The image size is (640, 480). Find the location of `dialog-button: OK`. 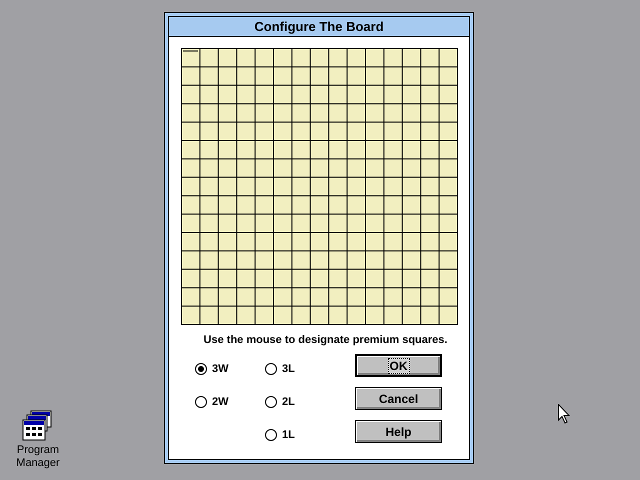

dialog-button: OK is located at coordinates (398, 365).